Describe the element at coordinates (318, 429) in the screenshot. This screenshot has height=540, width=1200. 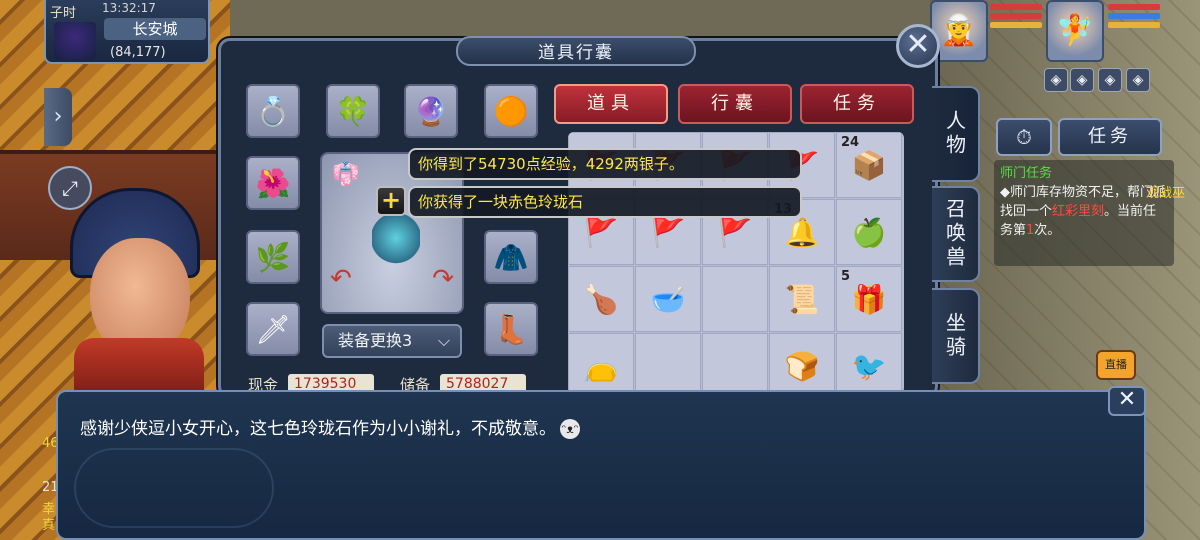
I see `dialog-message-text: 感谢少侠逗小女开心，这七色玲珑石作为小小谢礼，不成敬意。` at that location.